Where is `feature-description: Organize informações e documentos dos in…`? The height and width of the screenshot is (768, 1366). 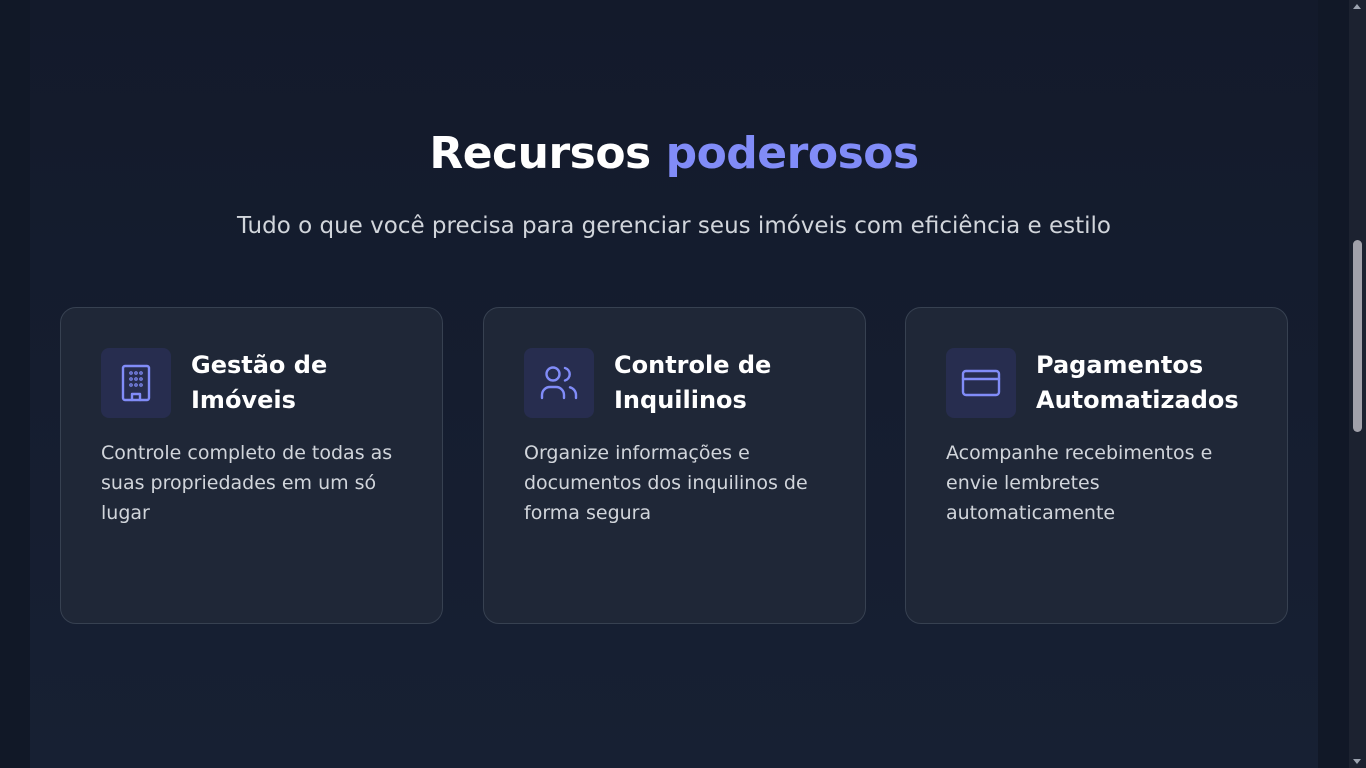
feature-description: Organize informações e documentos dos in… is located at coordinates (666, 483).